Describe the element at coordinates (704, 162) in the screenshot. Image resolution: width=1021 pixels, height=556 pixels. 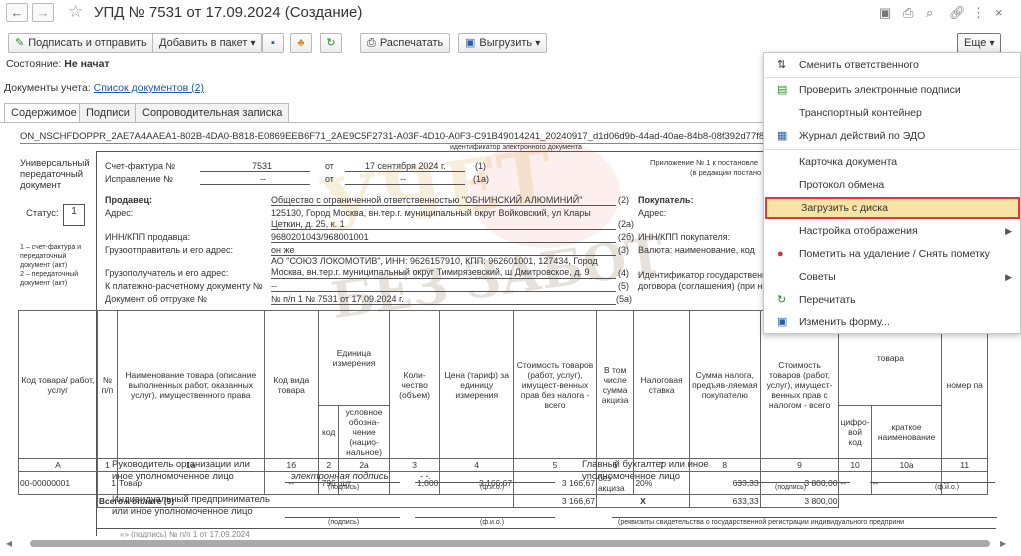
I see `appendix: Приложение № 1 к постановле` at that location.